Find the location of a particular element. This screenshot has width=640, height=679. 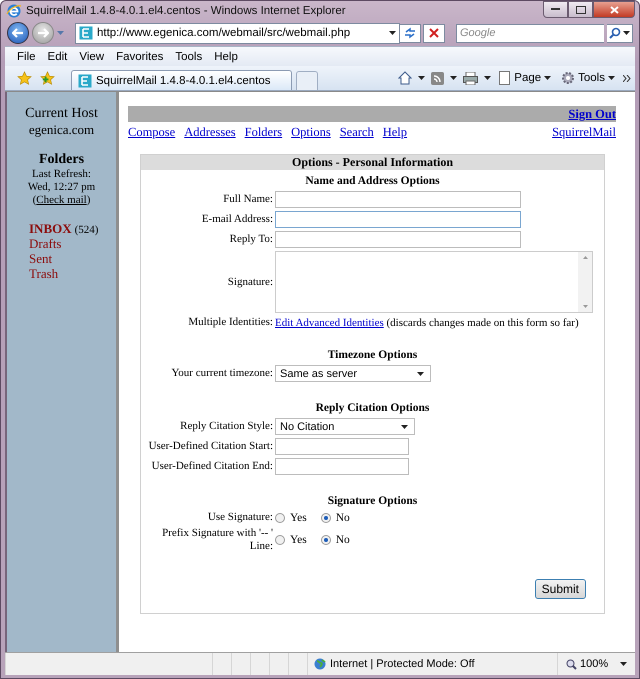

field-label: Prefix Signature with '-- ' Line: is located at coordinates (217, 540).